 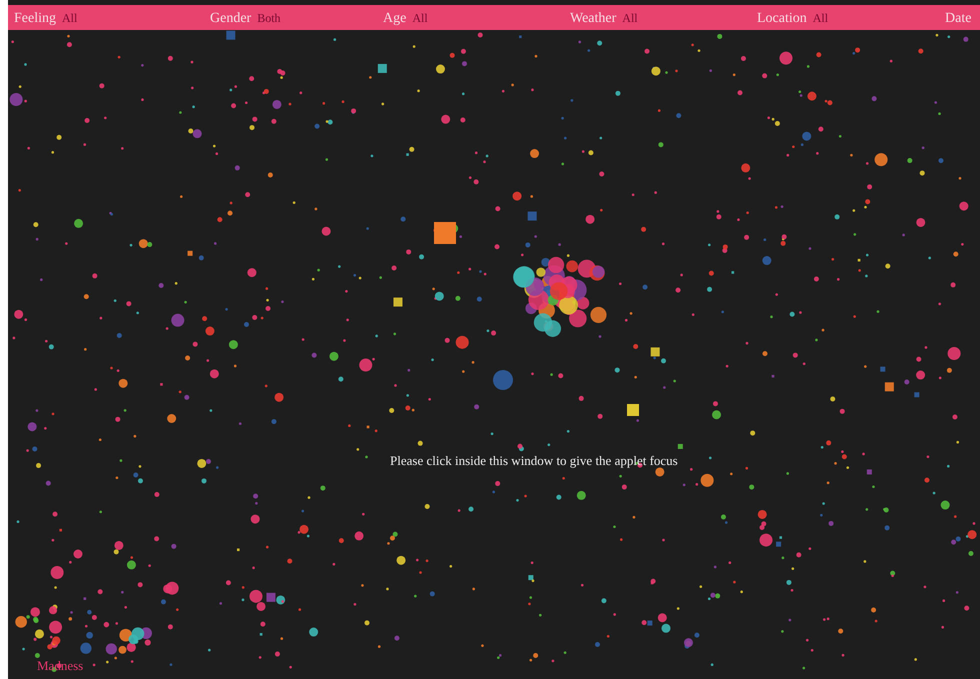 What do you see at coordinates (394, 18) in the screenshot?
I see `filter-label: Age` at bounding box center [394, 18].